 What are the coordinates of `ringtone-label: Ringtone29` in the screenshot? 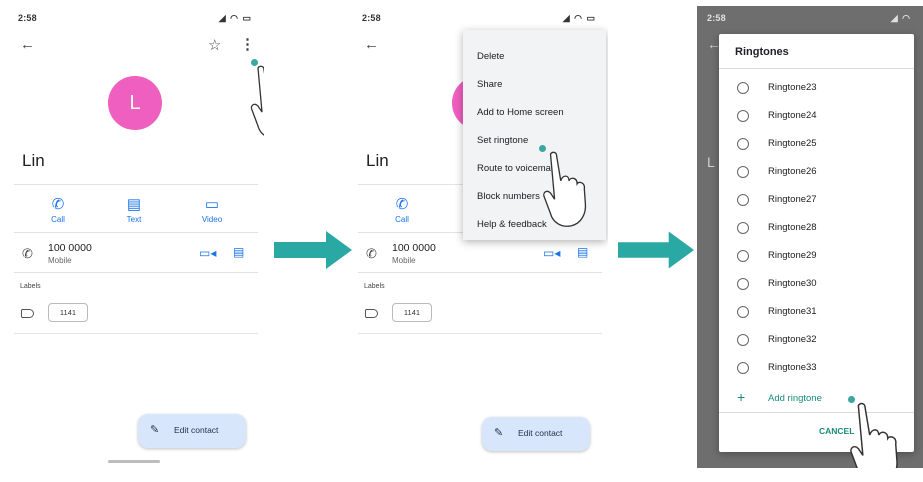 It's located at (792, 255).